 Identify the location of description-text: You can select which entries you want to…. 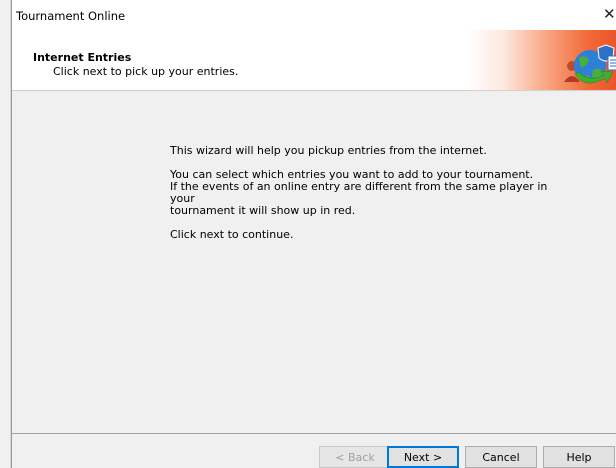
(359, 192).